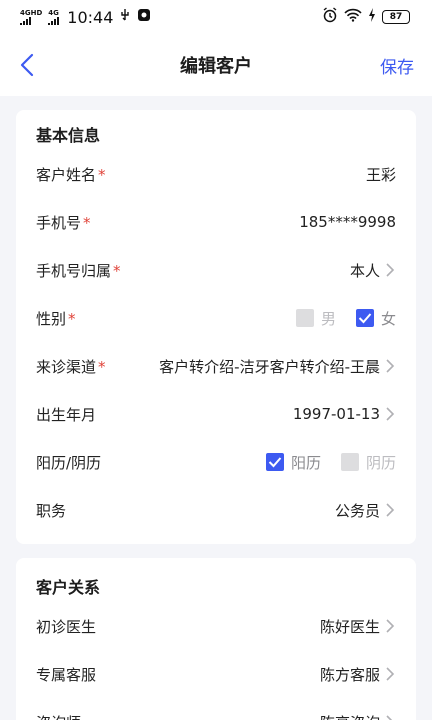 This screenshot has width=432, height=720. Describe the element at coordinates (216, 709) in the screenshot. I see `consultant-row: 咨询师 陈亮咨询` at that location.